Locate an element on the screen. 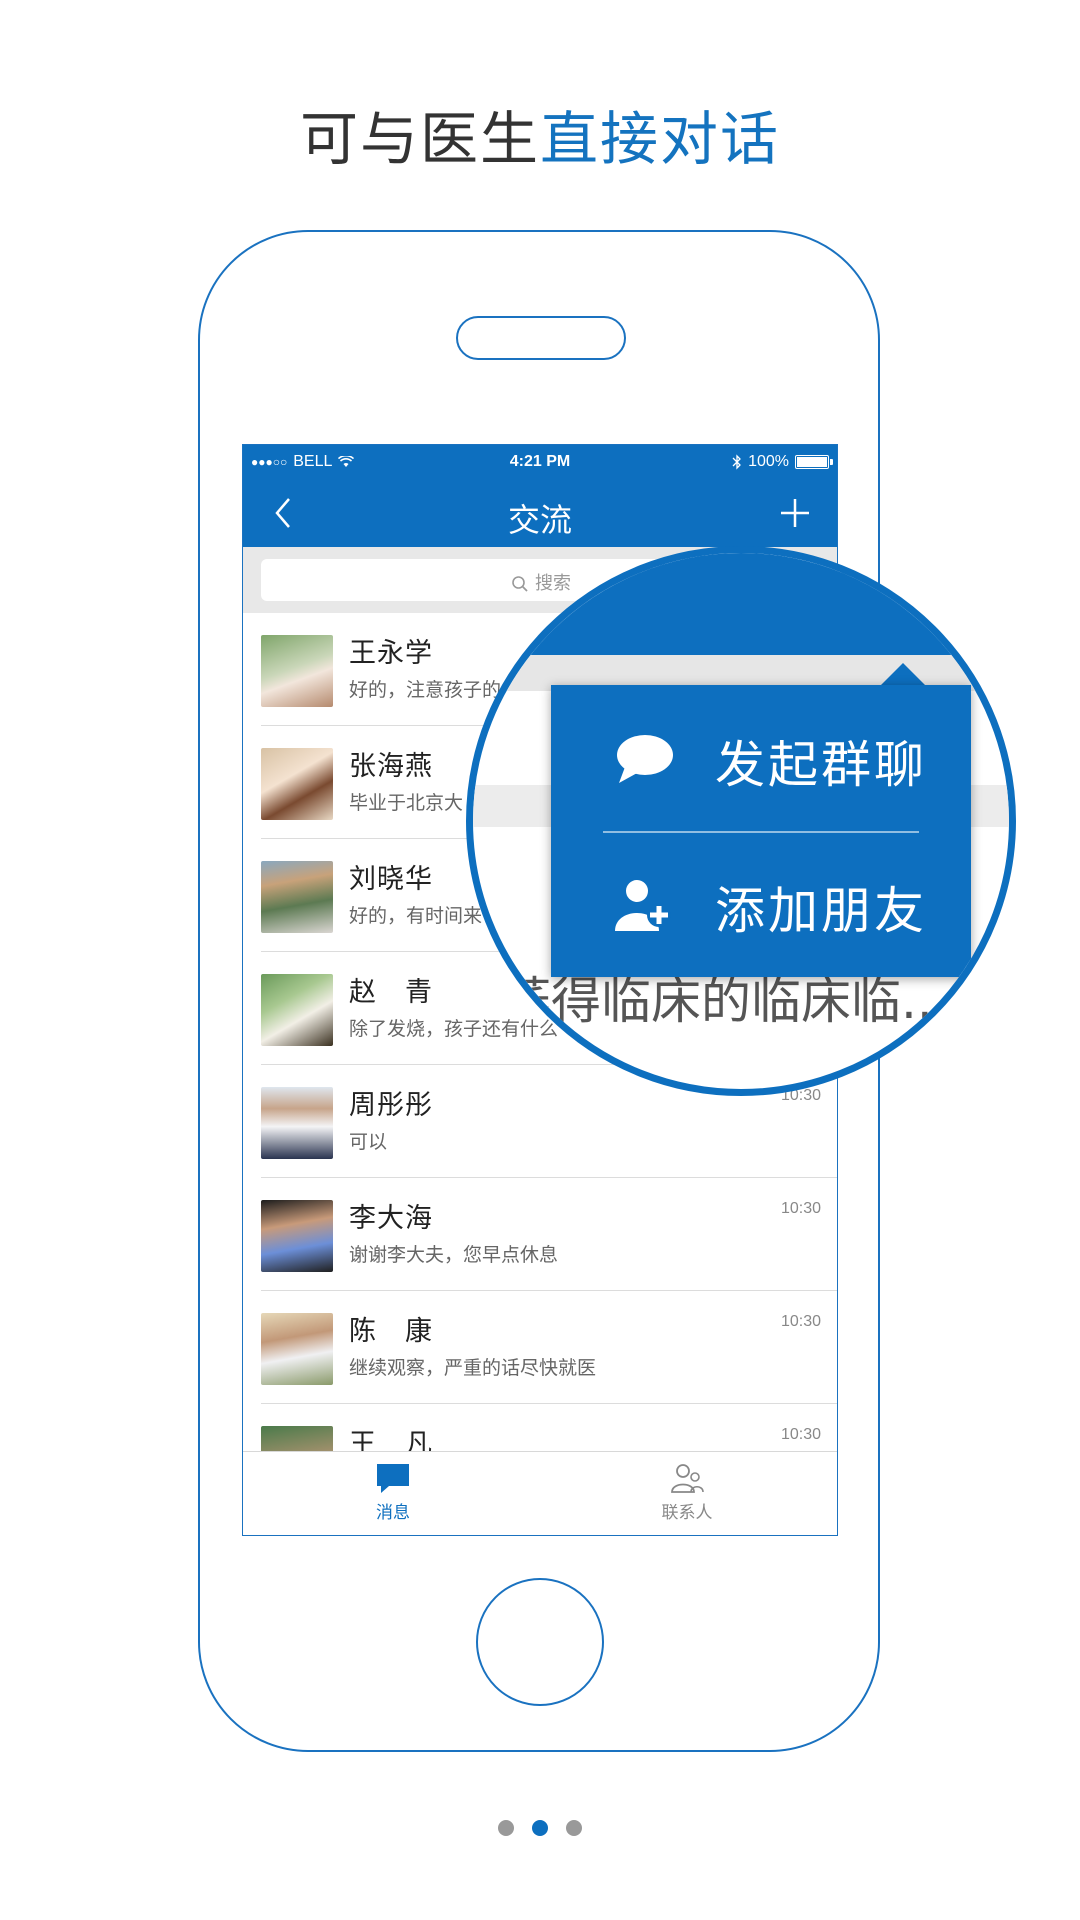 This screenshot has height=1920, width=1080. tab-messages: 消息 is located at coordinates (393, 1492).